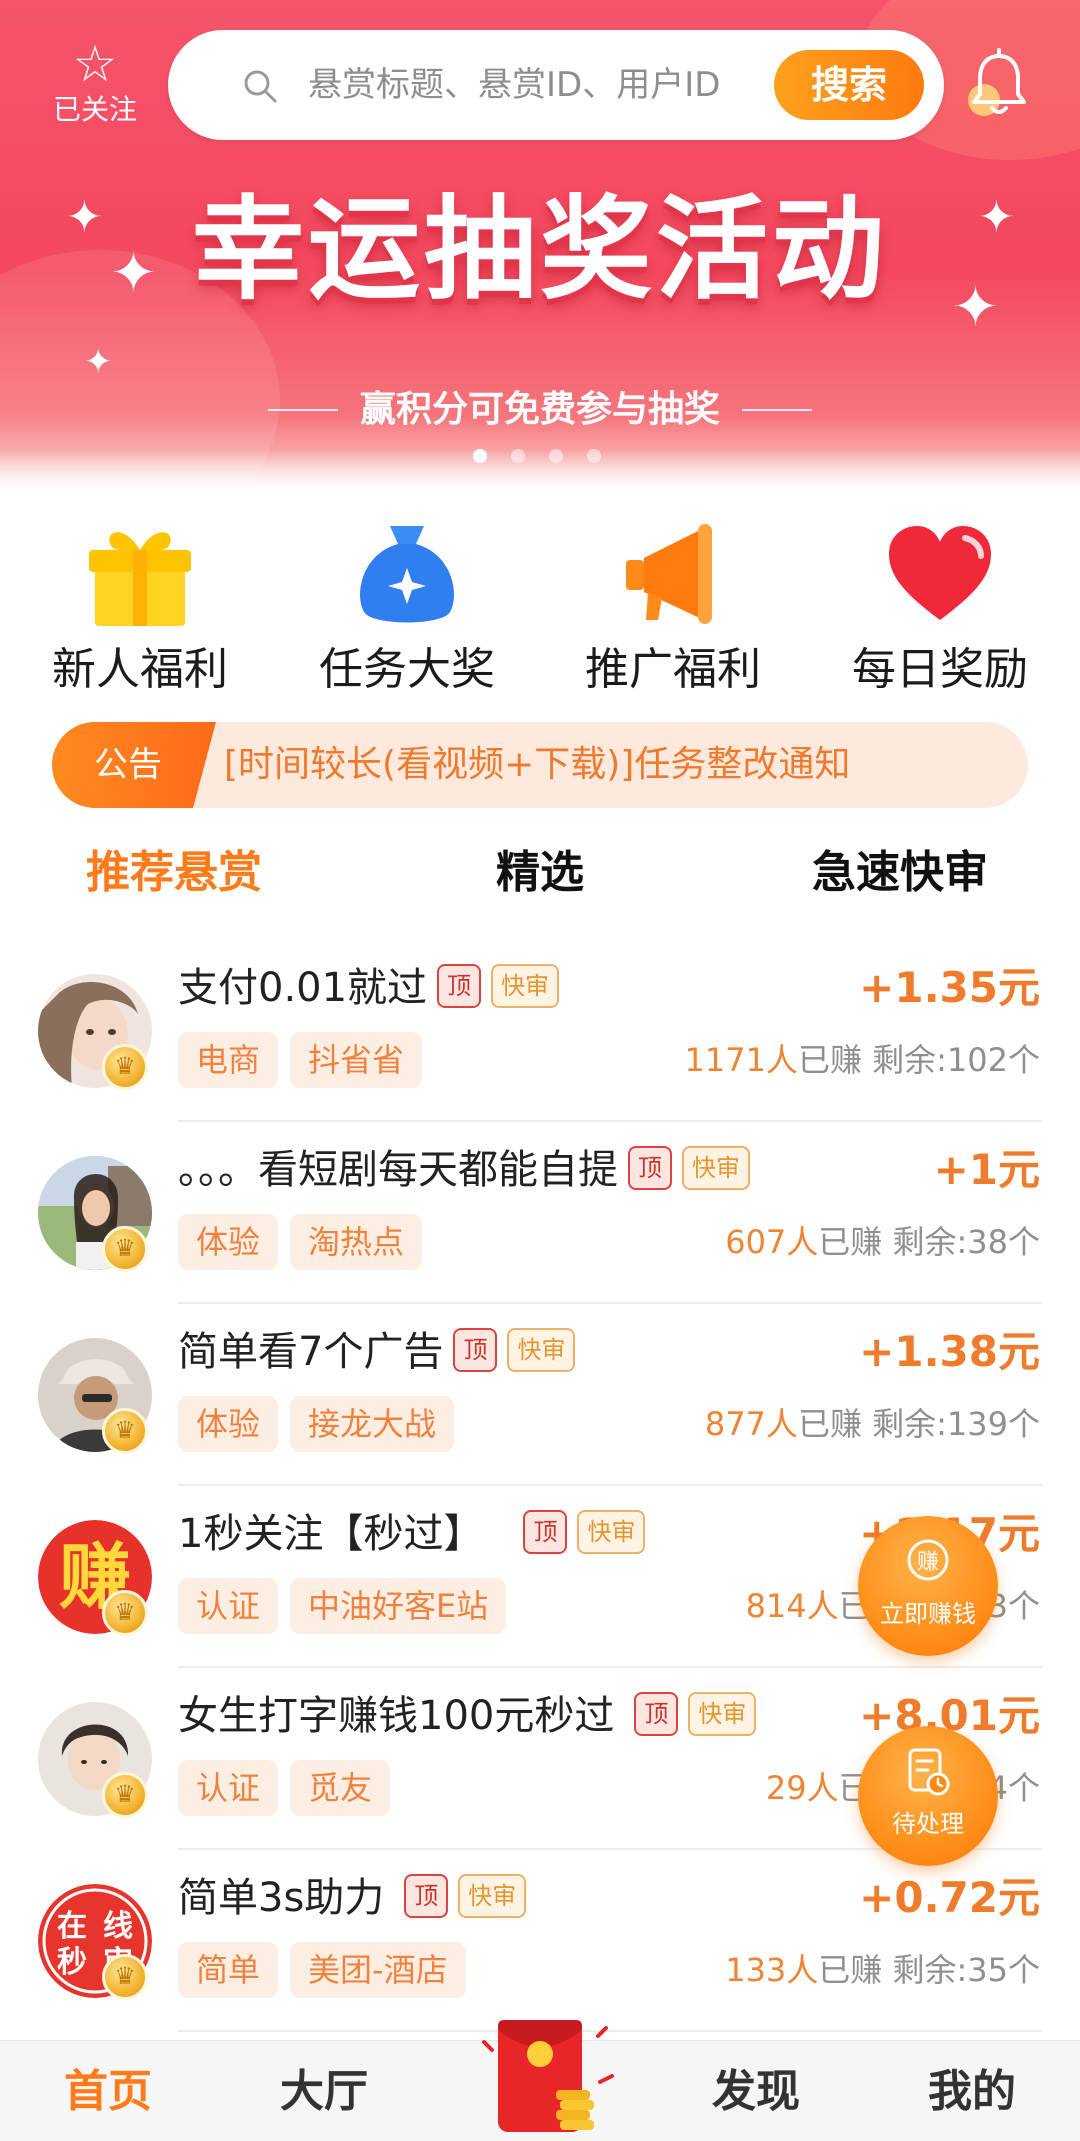 The image size is (1080, 2141). I want to click on document-clock-icon, so click(929, 1772).